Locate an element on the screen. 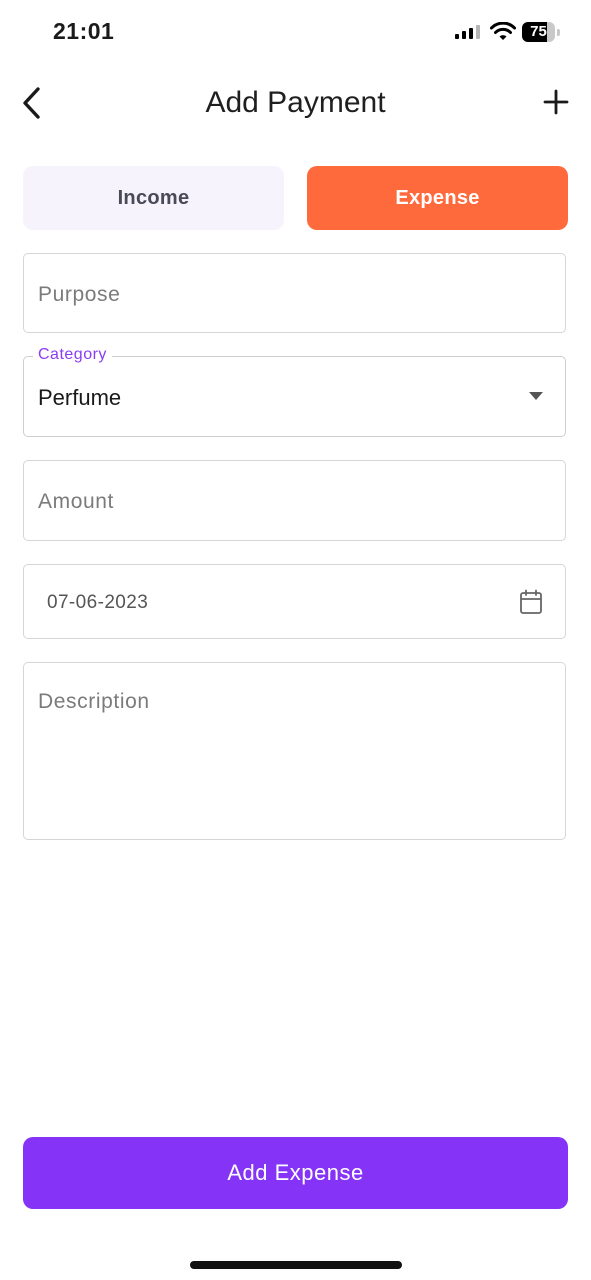 This screenshot has width=591, height=1280. expense-tab: Expense is located at coordinates (437, 198).